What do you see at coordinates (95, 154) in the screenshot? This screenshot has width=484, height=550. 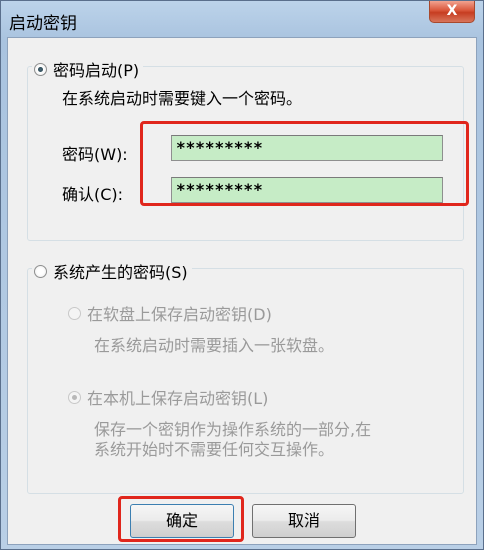 I see `password-label: 密码(W):` at bounding box center [95, 154].